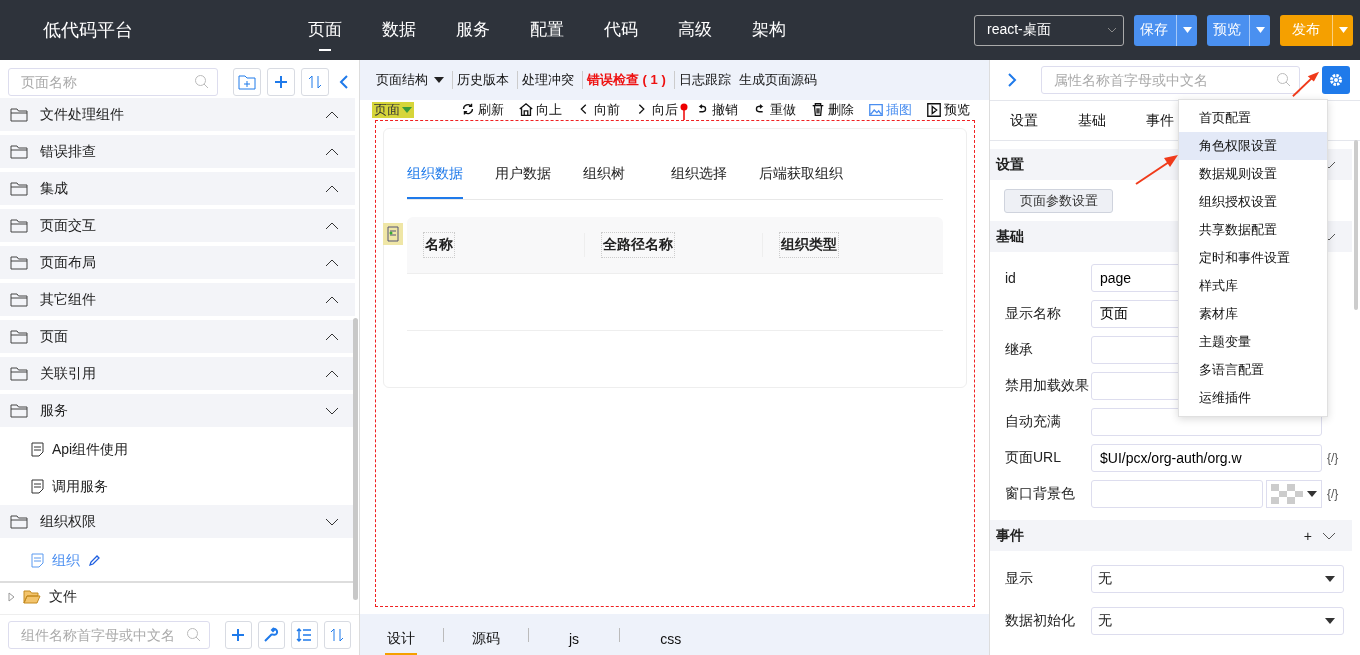 The width and height of the screenshot is (1360, 655). I want to click on nav-tab: 数据, so click(399, 30).